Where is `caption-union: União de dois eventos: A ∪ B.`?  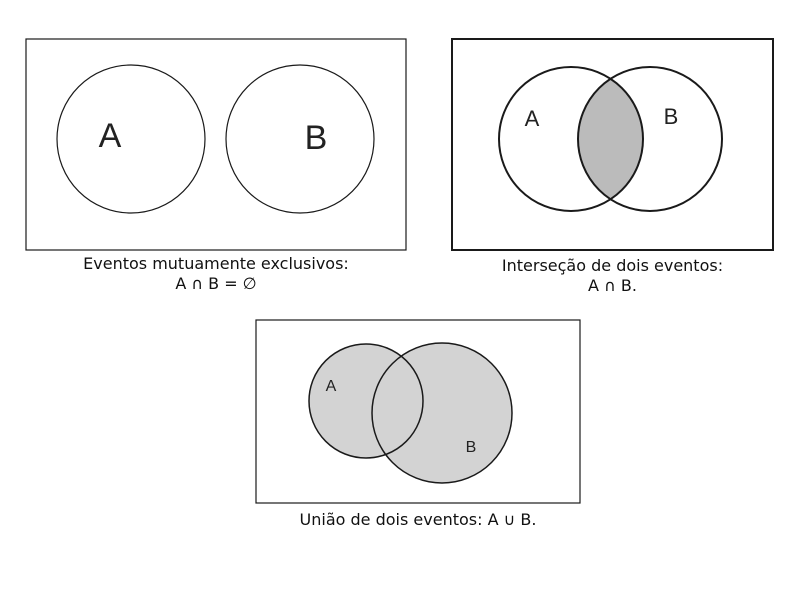 caption-union: União de dois eventos: A ∪ B. is located at coordinates (418, 520).